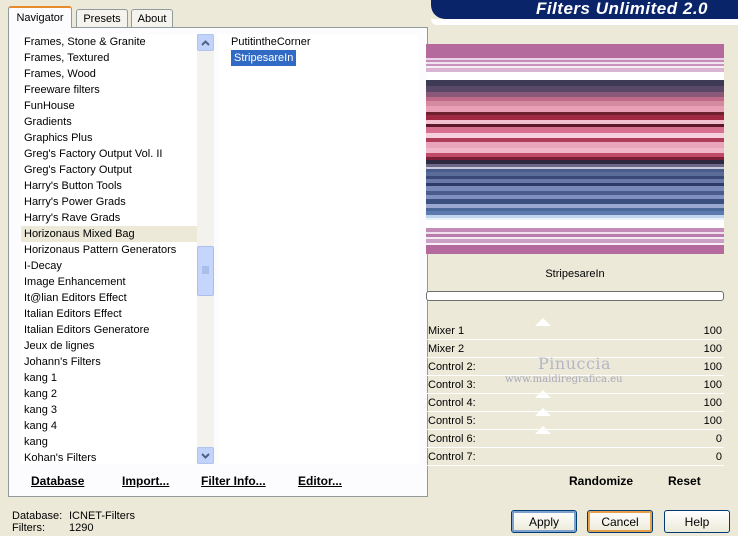 Image resolution: width=738 pixels, height=536 pixels. What do you see at coordinates (109, 154) in the screenshot?
I see `category-item: Greg's Factory Output Vol. II` at bounding box center [109, 154].